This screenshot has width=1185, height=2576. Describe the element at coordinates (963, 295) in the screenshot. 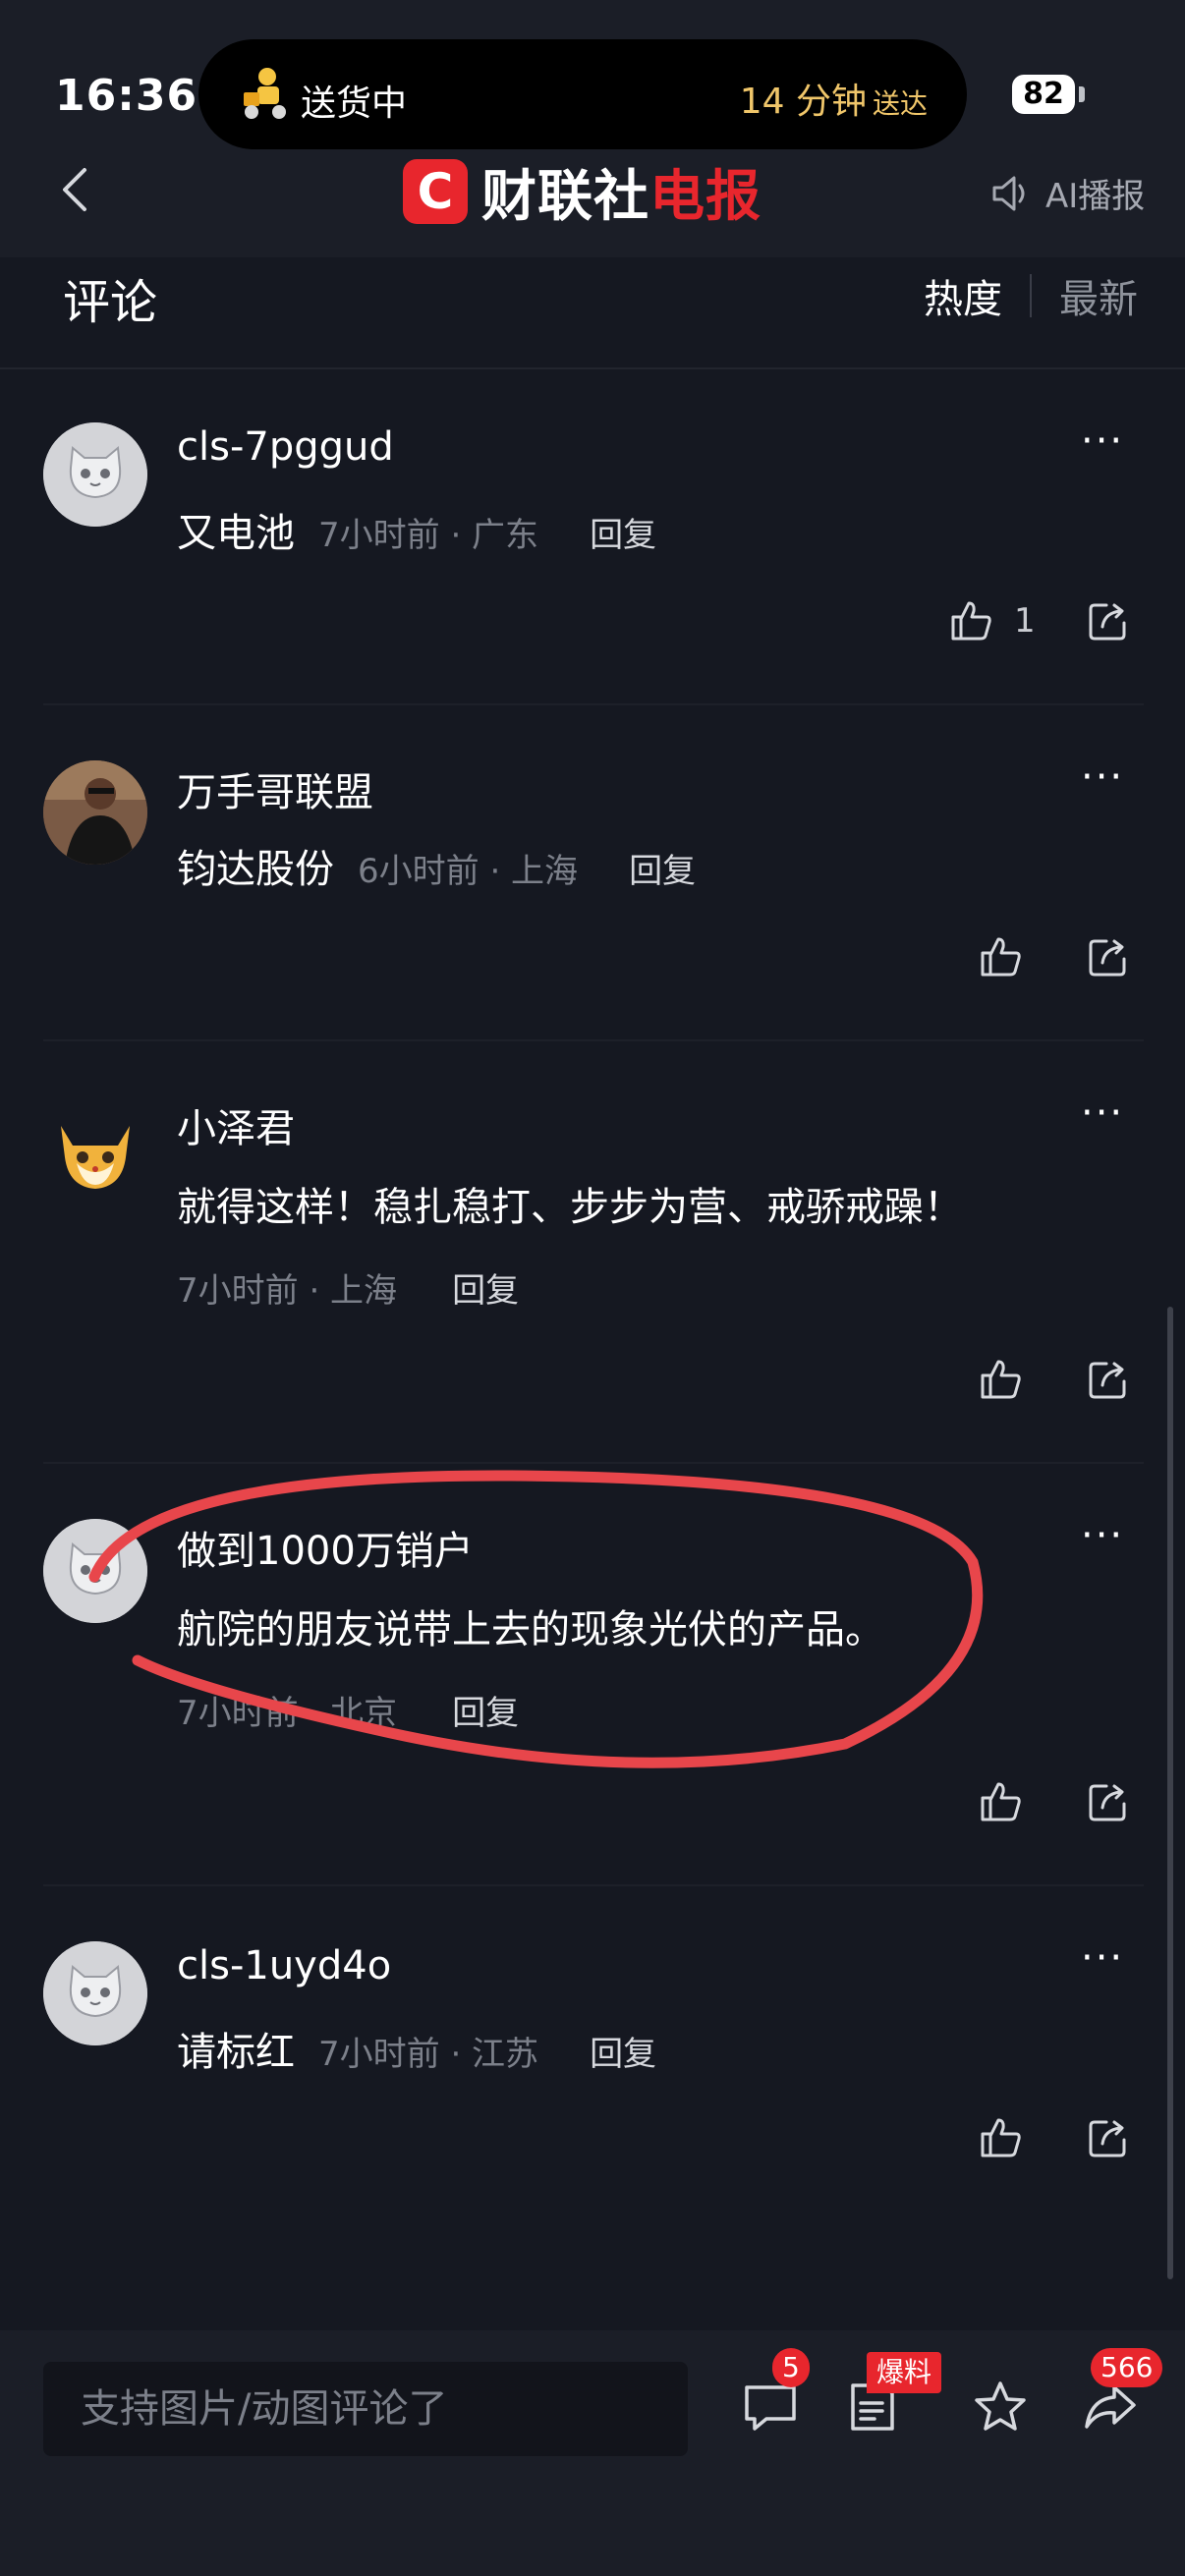

I see `sort-hot-tab: 热度` at that location.